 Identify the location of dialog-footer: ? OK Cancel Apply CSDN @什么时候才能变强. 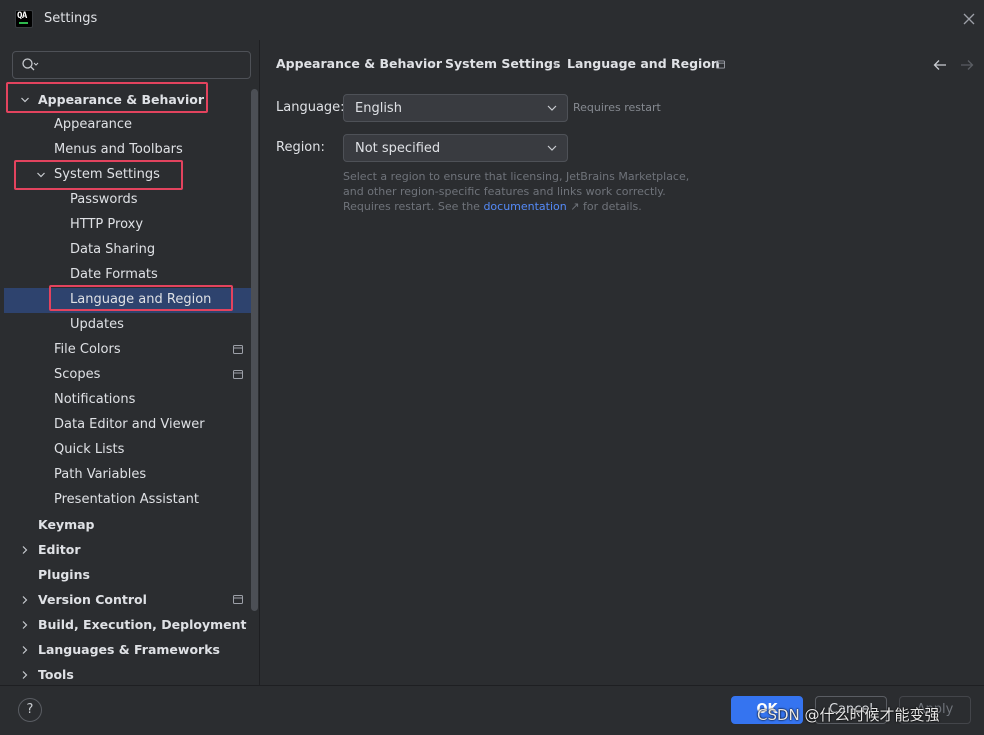
(492, 710).